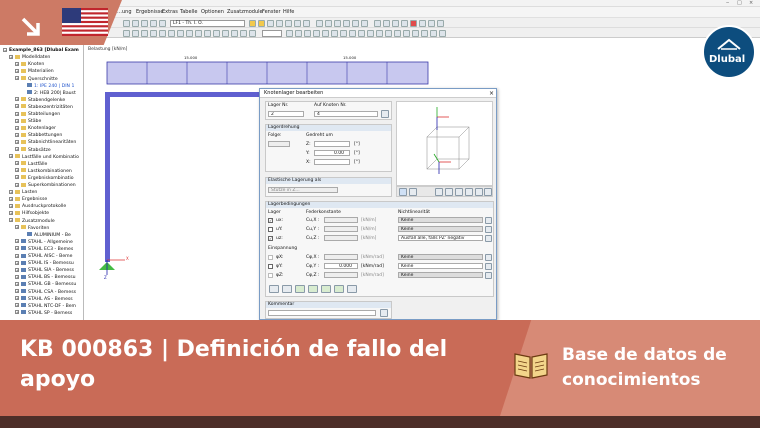  Describe the element at coordinates (29, 57) in the screenshot. I see `tree-item: + Modelldaten` at that location.